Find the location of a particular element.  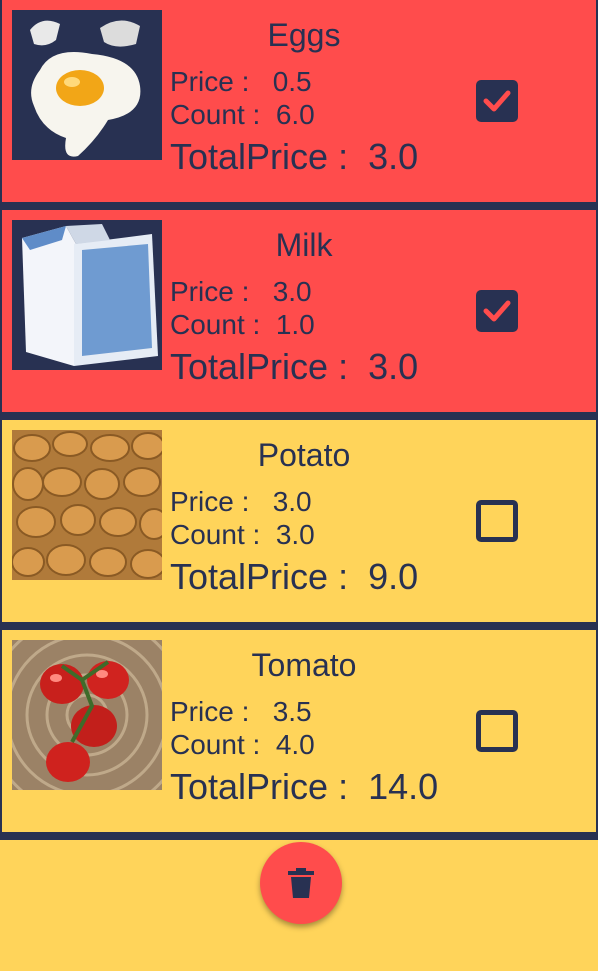

item-name: Tomato is located at coordinates (304, 665).